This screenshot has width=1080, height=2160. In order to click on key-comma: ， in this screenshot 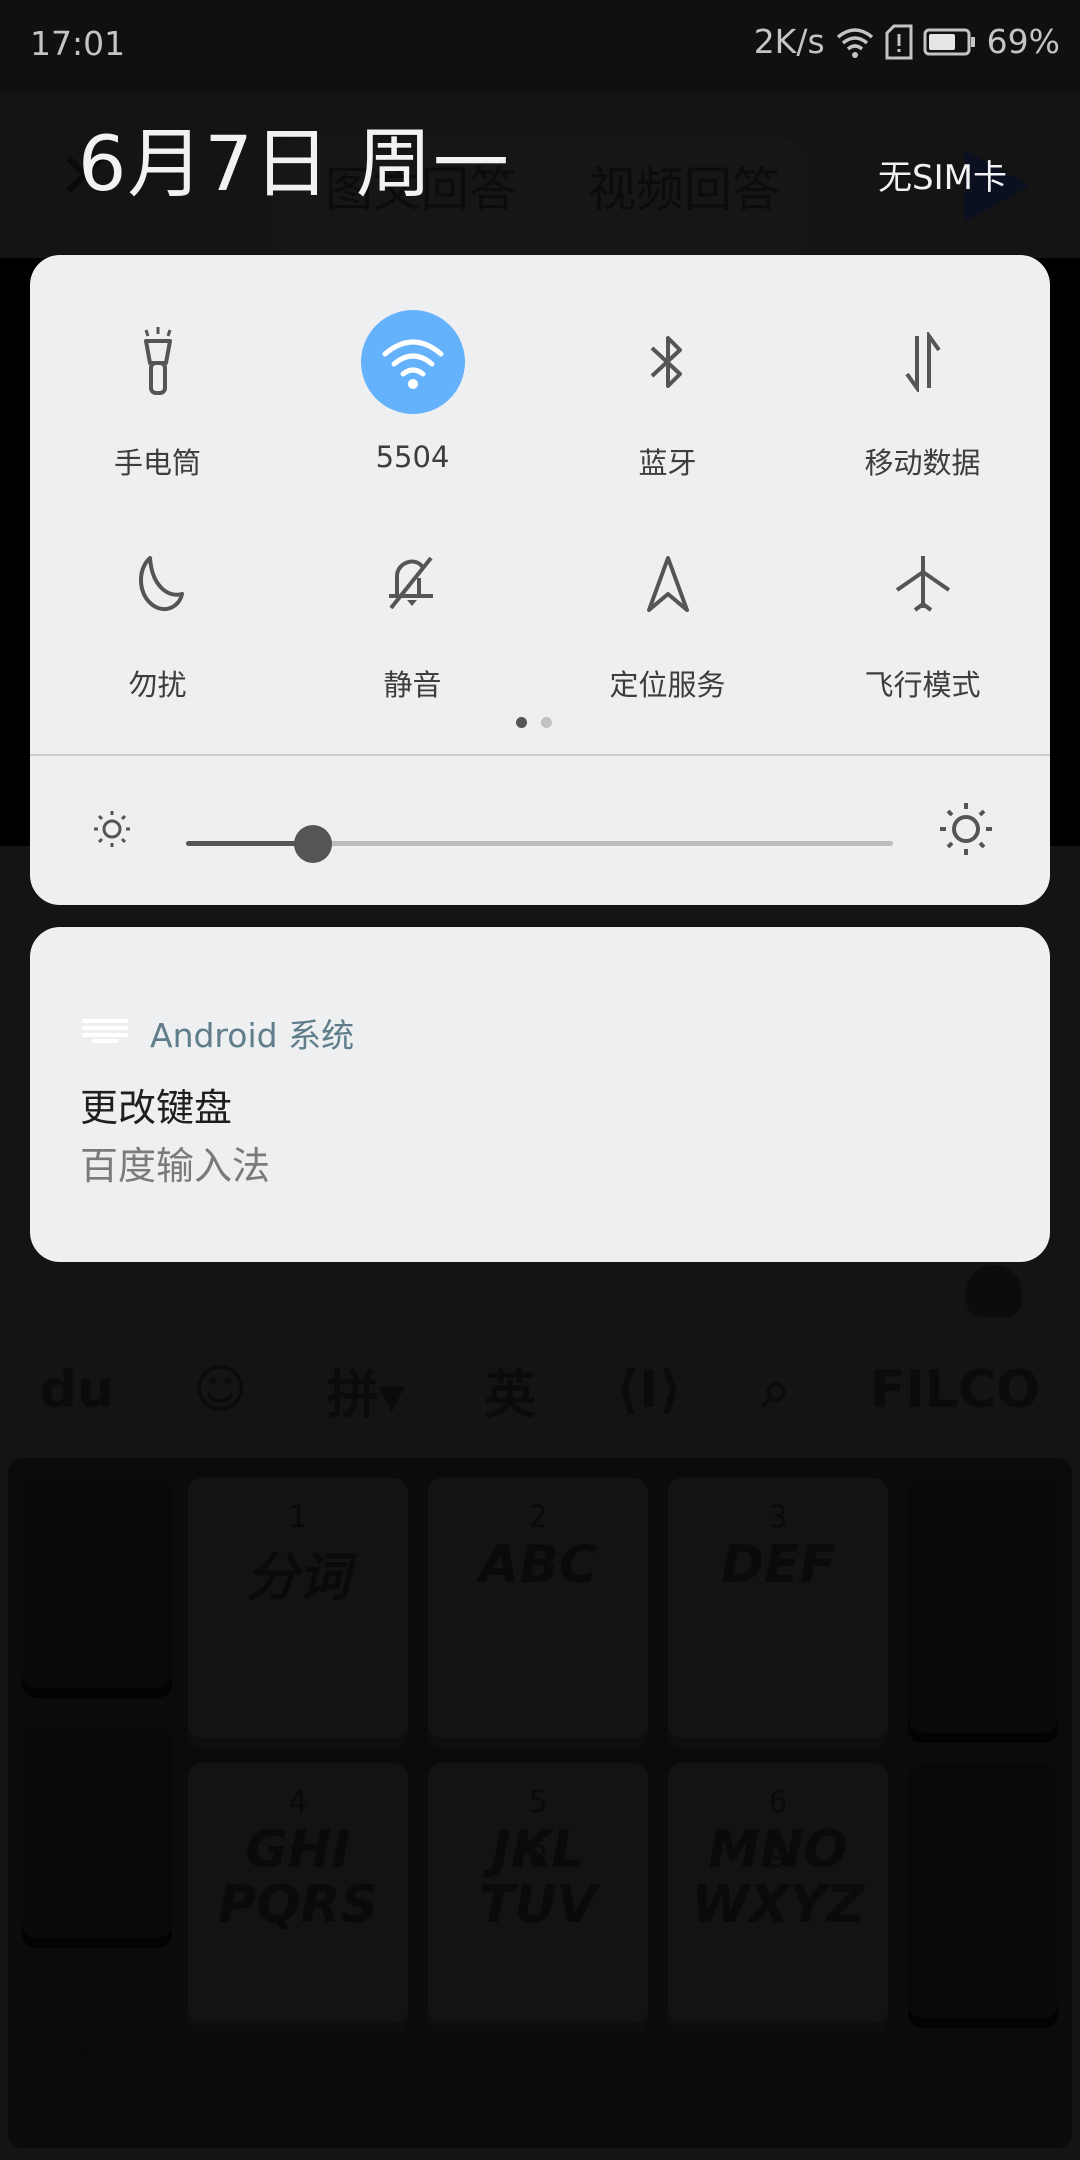, I will do `click(97, 1583)`.